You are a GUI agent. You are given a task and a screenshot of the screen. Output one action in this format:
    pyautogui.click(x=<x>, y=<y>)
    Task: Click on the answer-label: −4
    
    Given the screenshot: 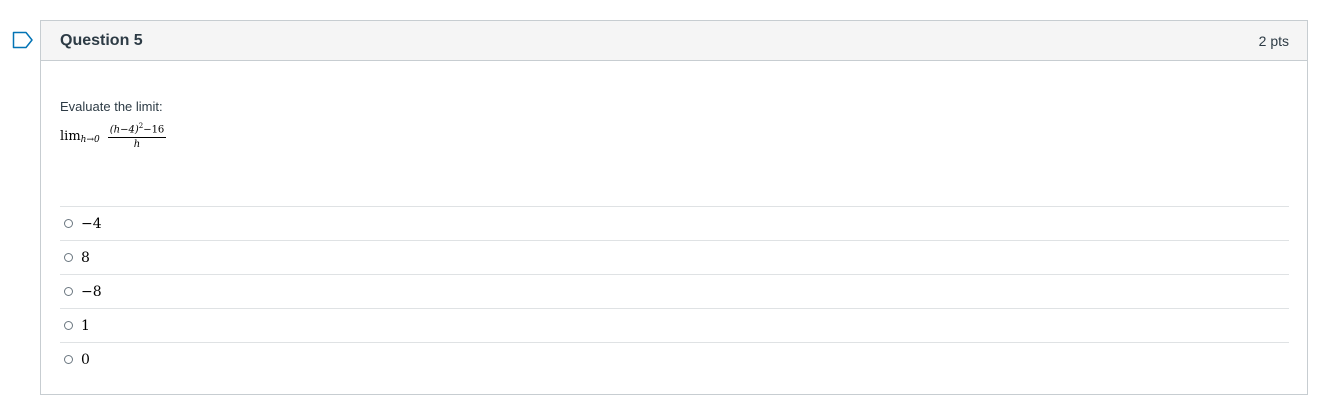 What is the action you would take?
    pyautogui.click(x=91, y=223)
    